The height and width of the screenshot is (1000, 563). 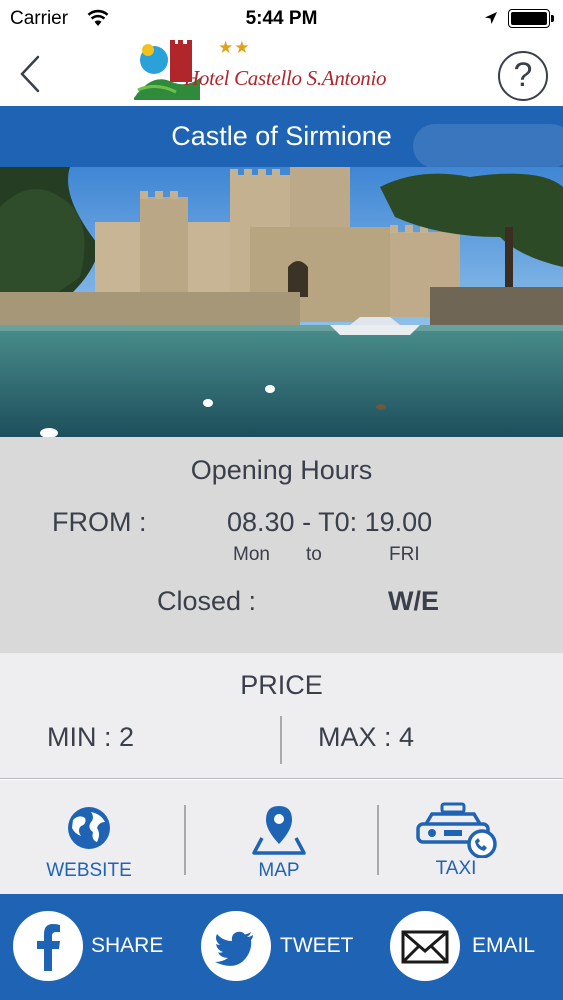 I want to click on nav-bar: ★★ Hotel Castello S.Antonio ?, so click(x=281, y=72).